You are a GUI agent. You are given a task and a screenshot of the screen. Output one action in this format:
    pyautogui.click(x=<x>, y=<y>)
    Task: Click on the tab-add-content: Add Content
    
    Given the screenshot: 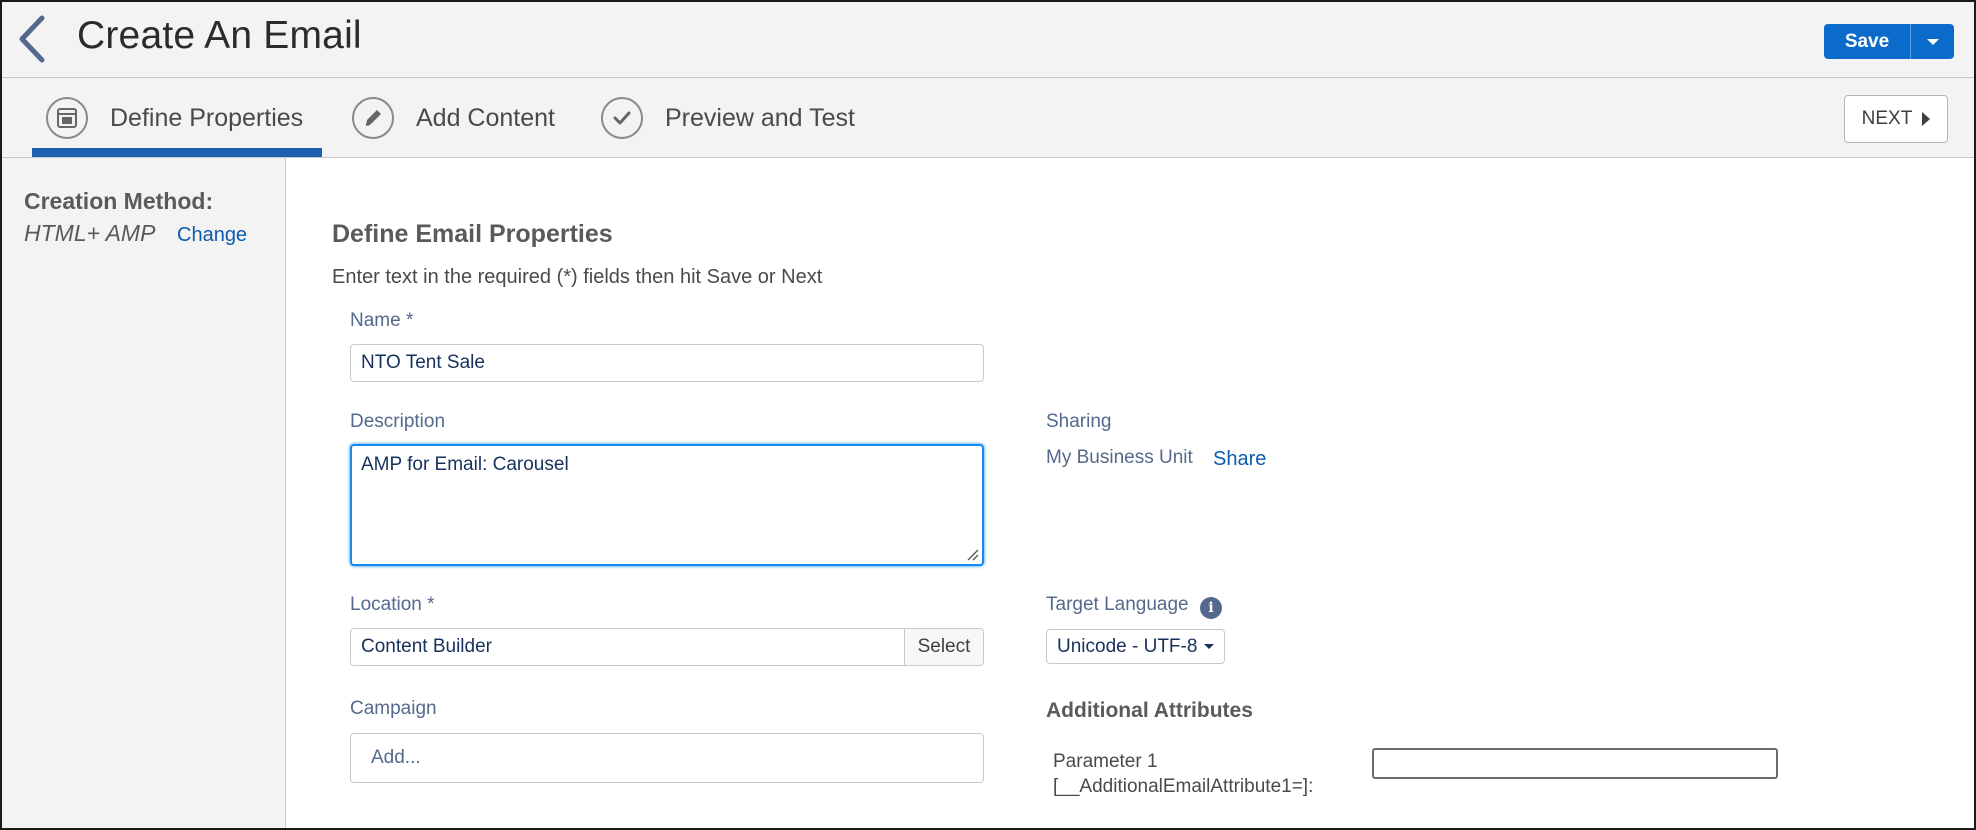 What is the action you would take?
    pyautogui.click(x=453, y=118)
    